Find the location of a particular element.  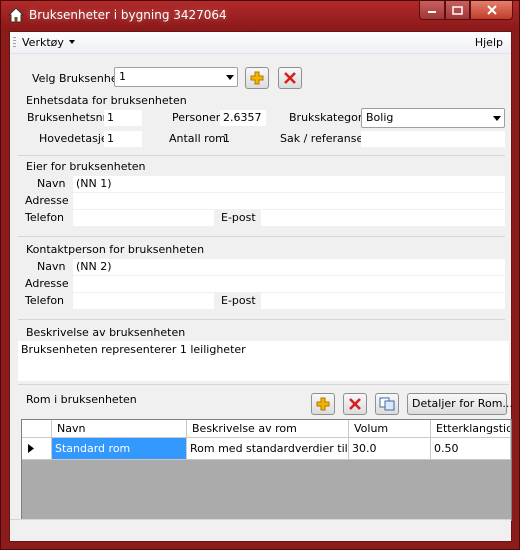

menu-tools-label: Verktøy is located at coordinates (43, 42).